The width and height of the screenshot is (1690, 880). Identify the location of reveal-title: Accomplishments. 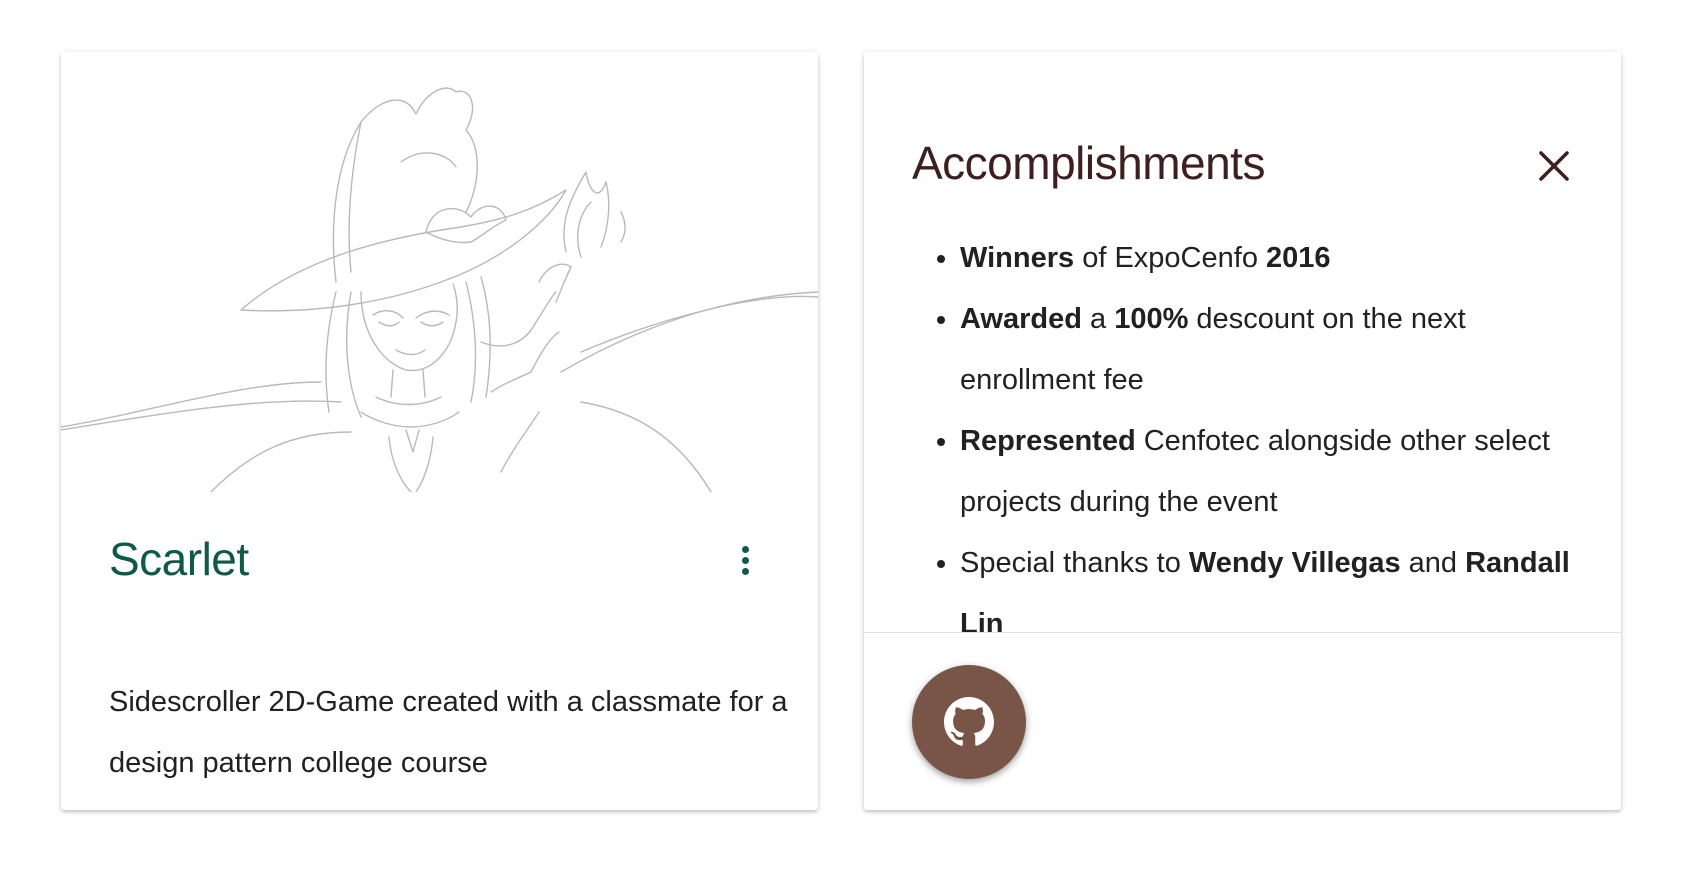
(1088, 163).